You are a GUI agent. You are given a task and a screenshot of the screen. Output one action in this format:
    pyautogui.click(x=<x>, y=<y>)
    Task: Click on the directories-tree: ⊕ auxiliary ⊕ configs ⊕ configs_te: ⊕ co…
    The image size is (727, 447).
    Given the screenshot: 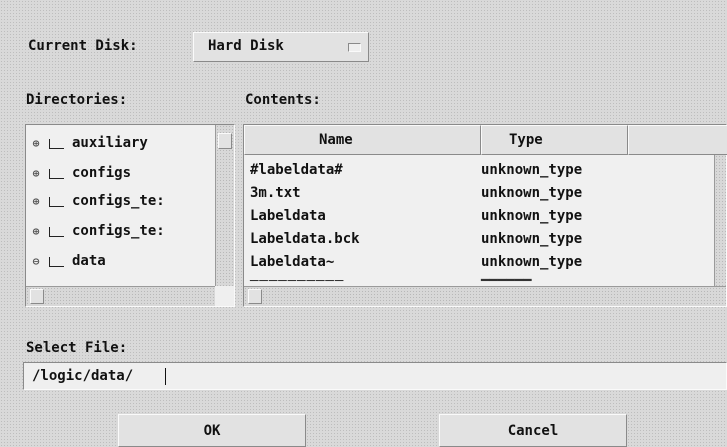 What is the action you would take?
    pyautogui.click(x=130, y=215)
    